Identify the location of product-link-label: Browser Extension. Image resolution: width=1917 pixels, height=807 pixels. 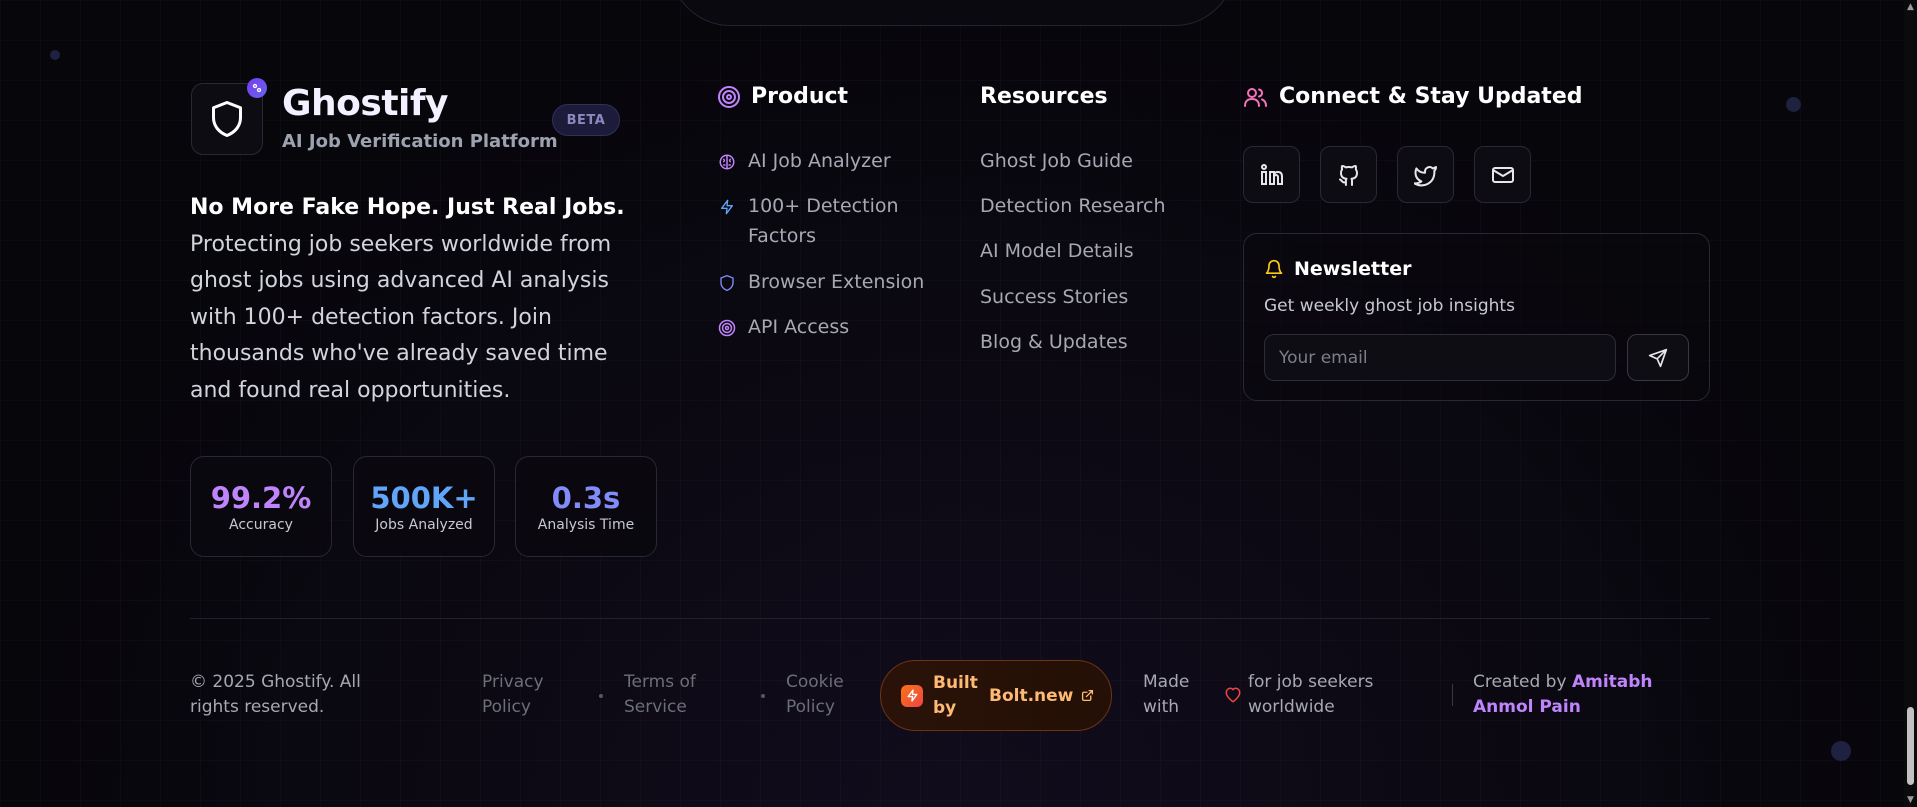
(836, 282).